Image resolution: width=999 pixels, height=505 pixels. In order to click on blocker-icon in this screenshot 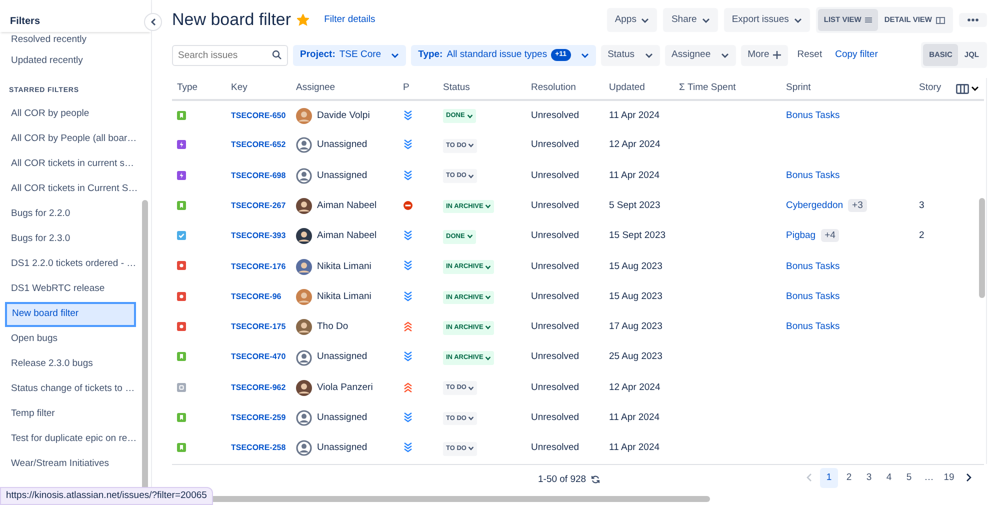, I will do `click(408, 205)`.